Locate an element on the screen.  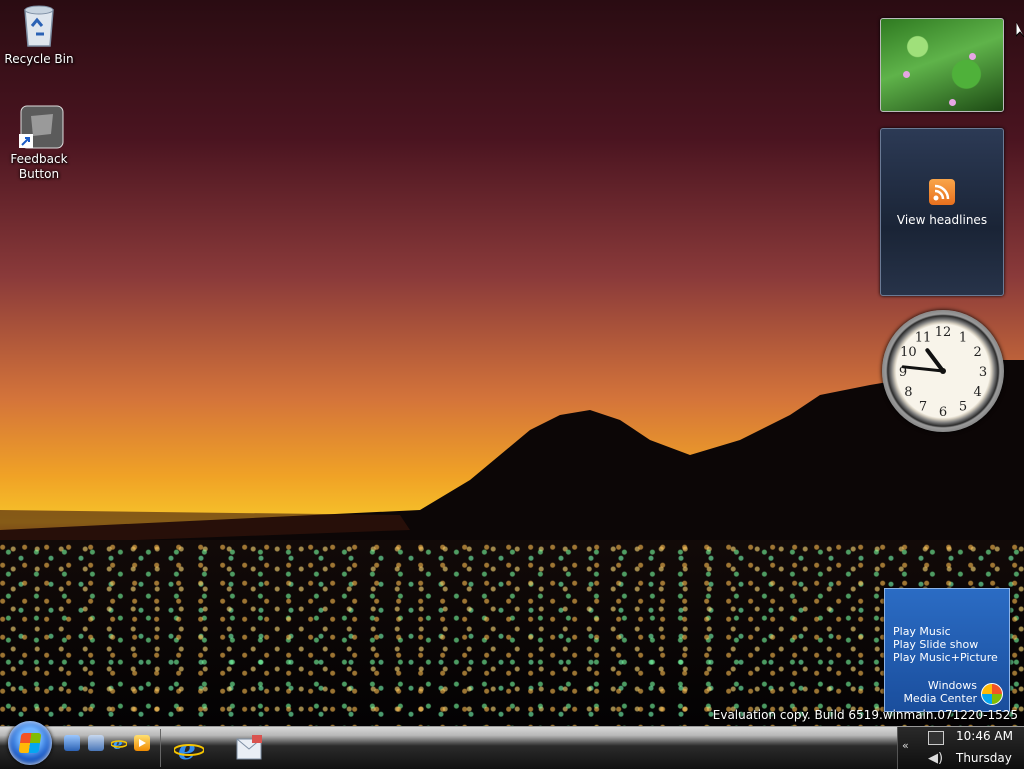
clock-numeral: 8 is located at coordinates (908, 392).